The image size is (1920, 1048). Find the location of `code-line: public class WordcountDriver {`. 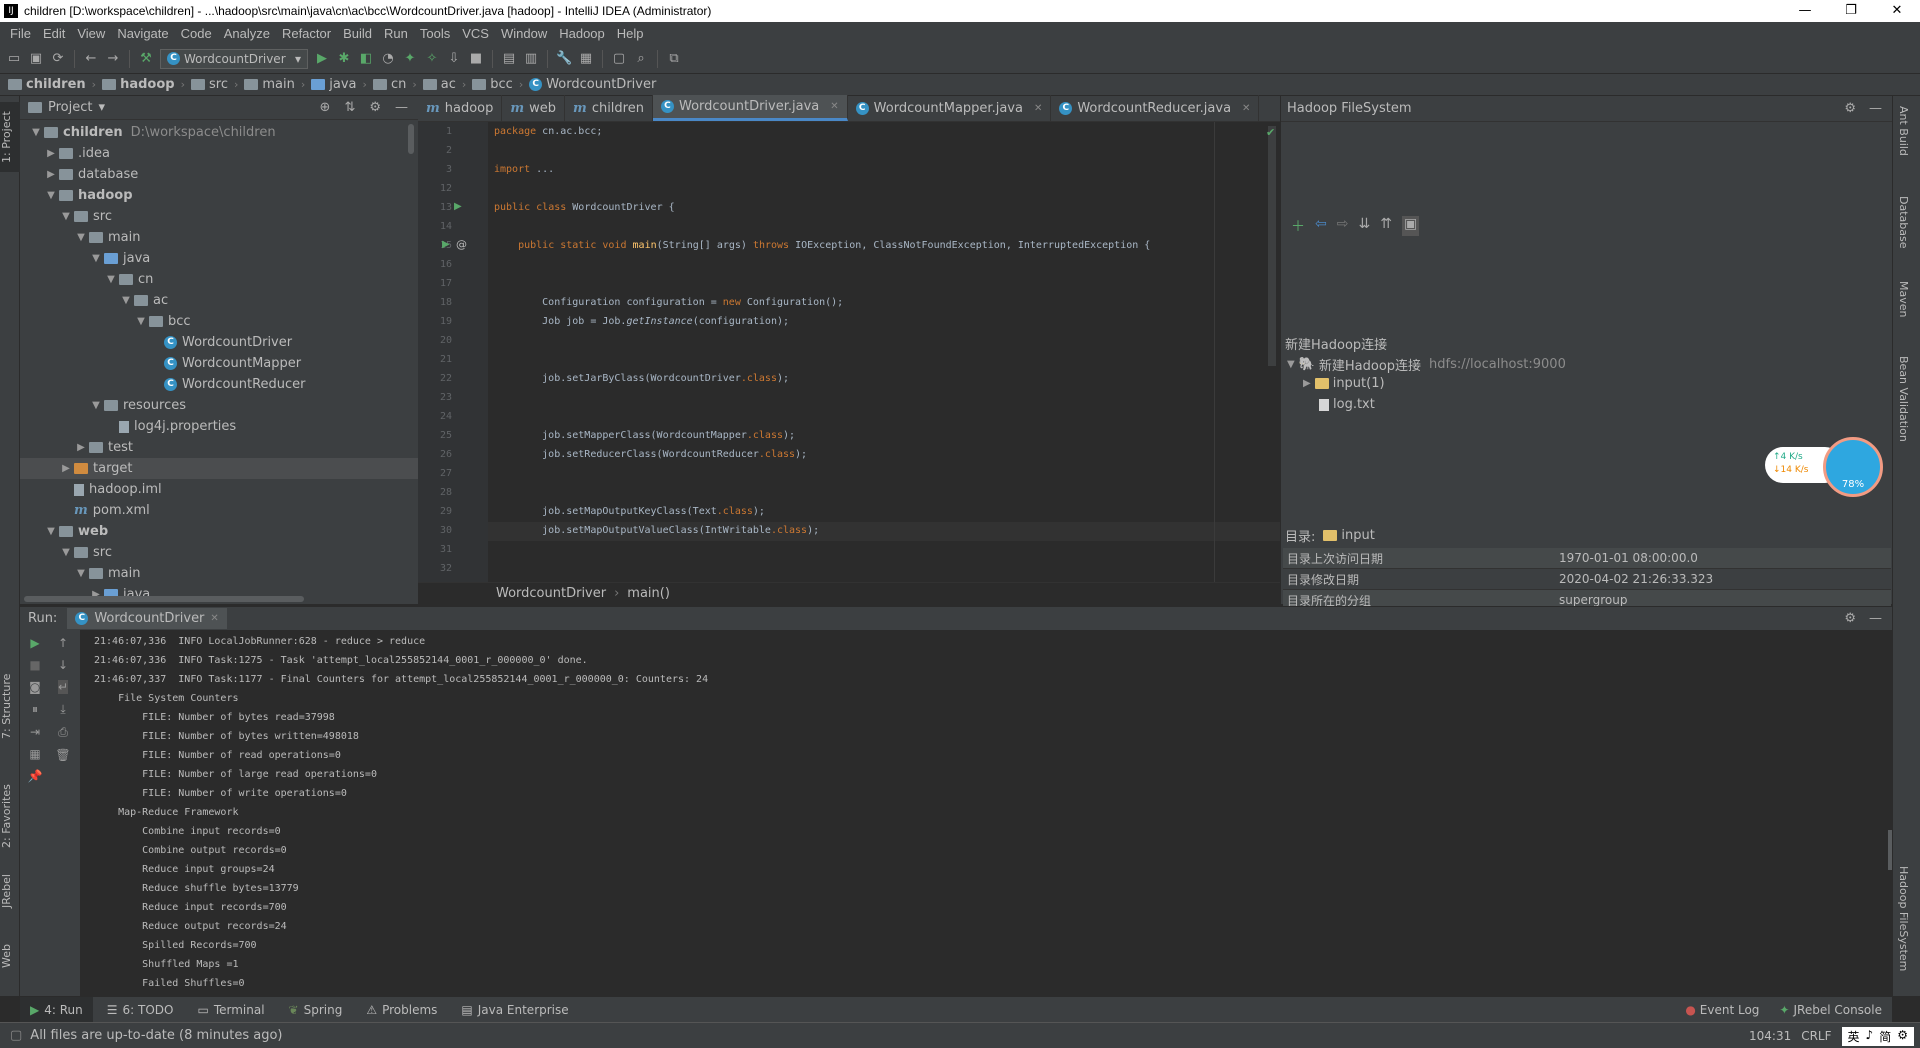

code-line: public class WordcountDriver { is located at coordinates (584, 207).